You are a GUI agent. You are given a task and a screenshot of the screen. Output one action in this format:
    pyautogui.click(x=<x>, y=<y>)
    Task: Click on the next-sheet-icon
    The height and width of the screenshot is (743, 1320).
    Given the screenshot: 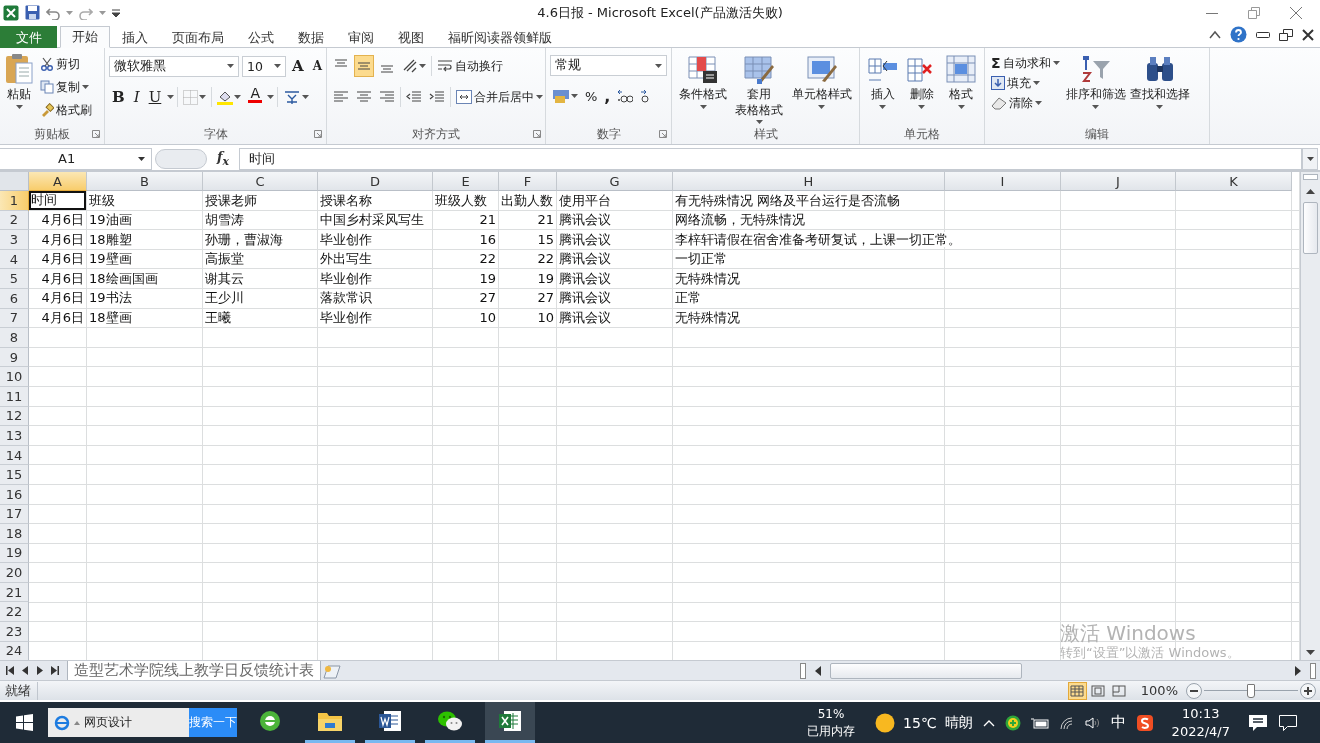 What is the action you would take?
    pyautogui.click(x=40, y=670)
    